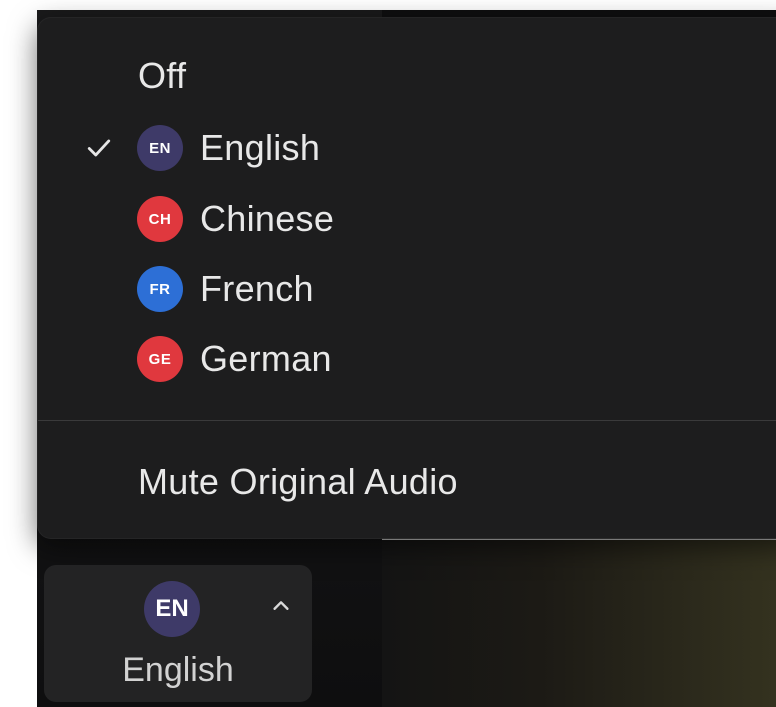 The image size is (776, 707). Describe the element at coordinates (407, 219) in the screenshot. I see `menu-item-chinese: CH Chinese` at that location.